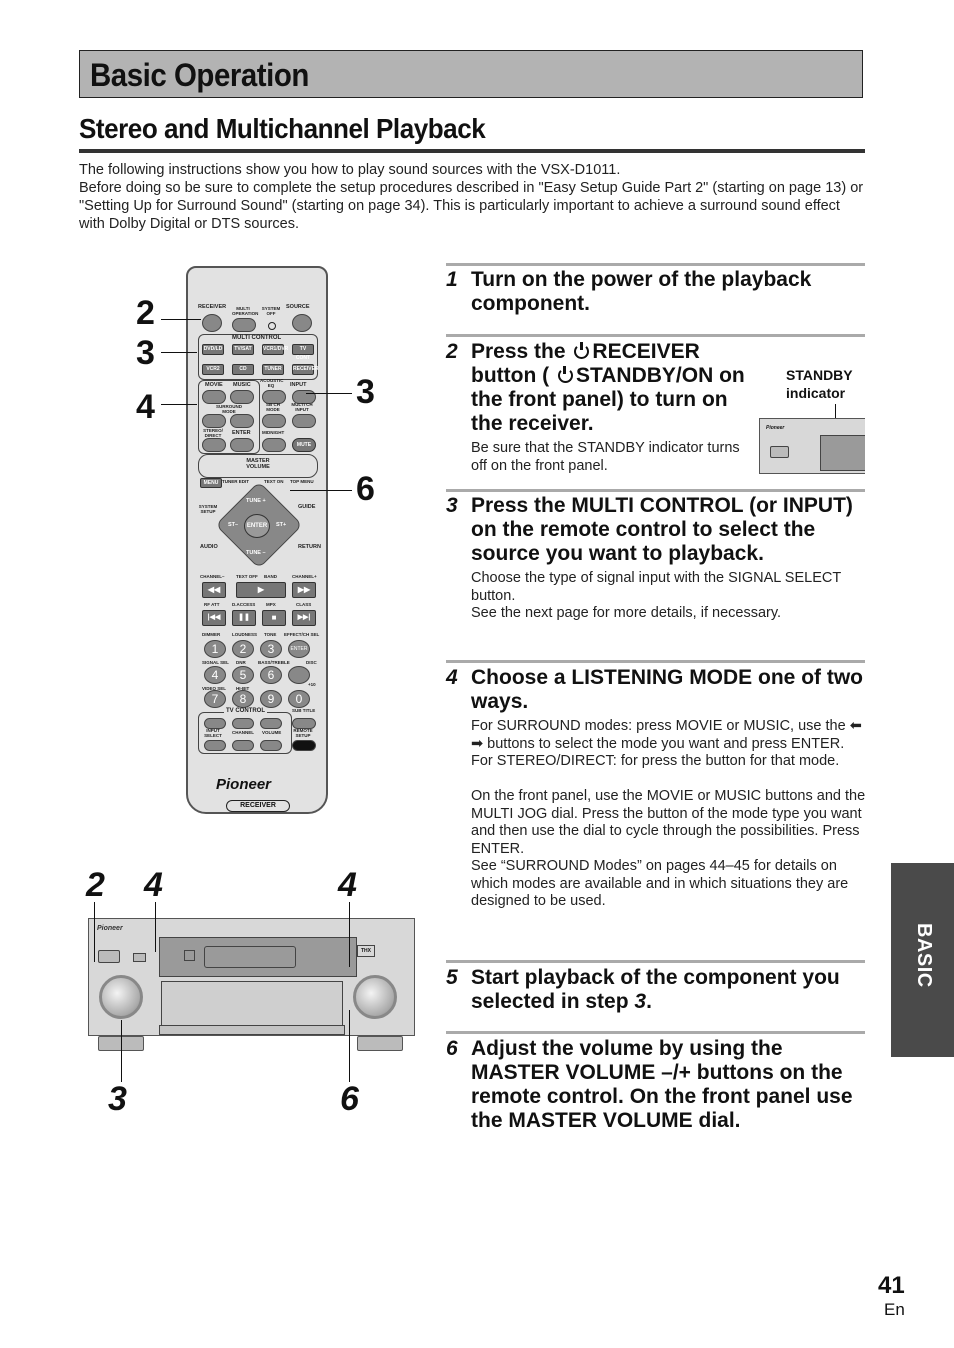 The image size is (954, 1348). Describe the element at coordinates (215, 649) in the screenshot. I see `remote-digit-button: 1` at that location.